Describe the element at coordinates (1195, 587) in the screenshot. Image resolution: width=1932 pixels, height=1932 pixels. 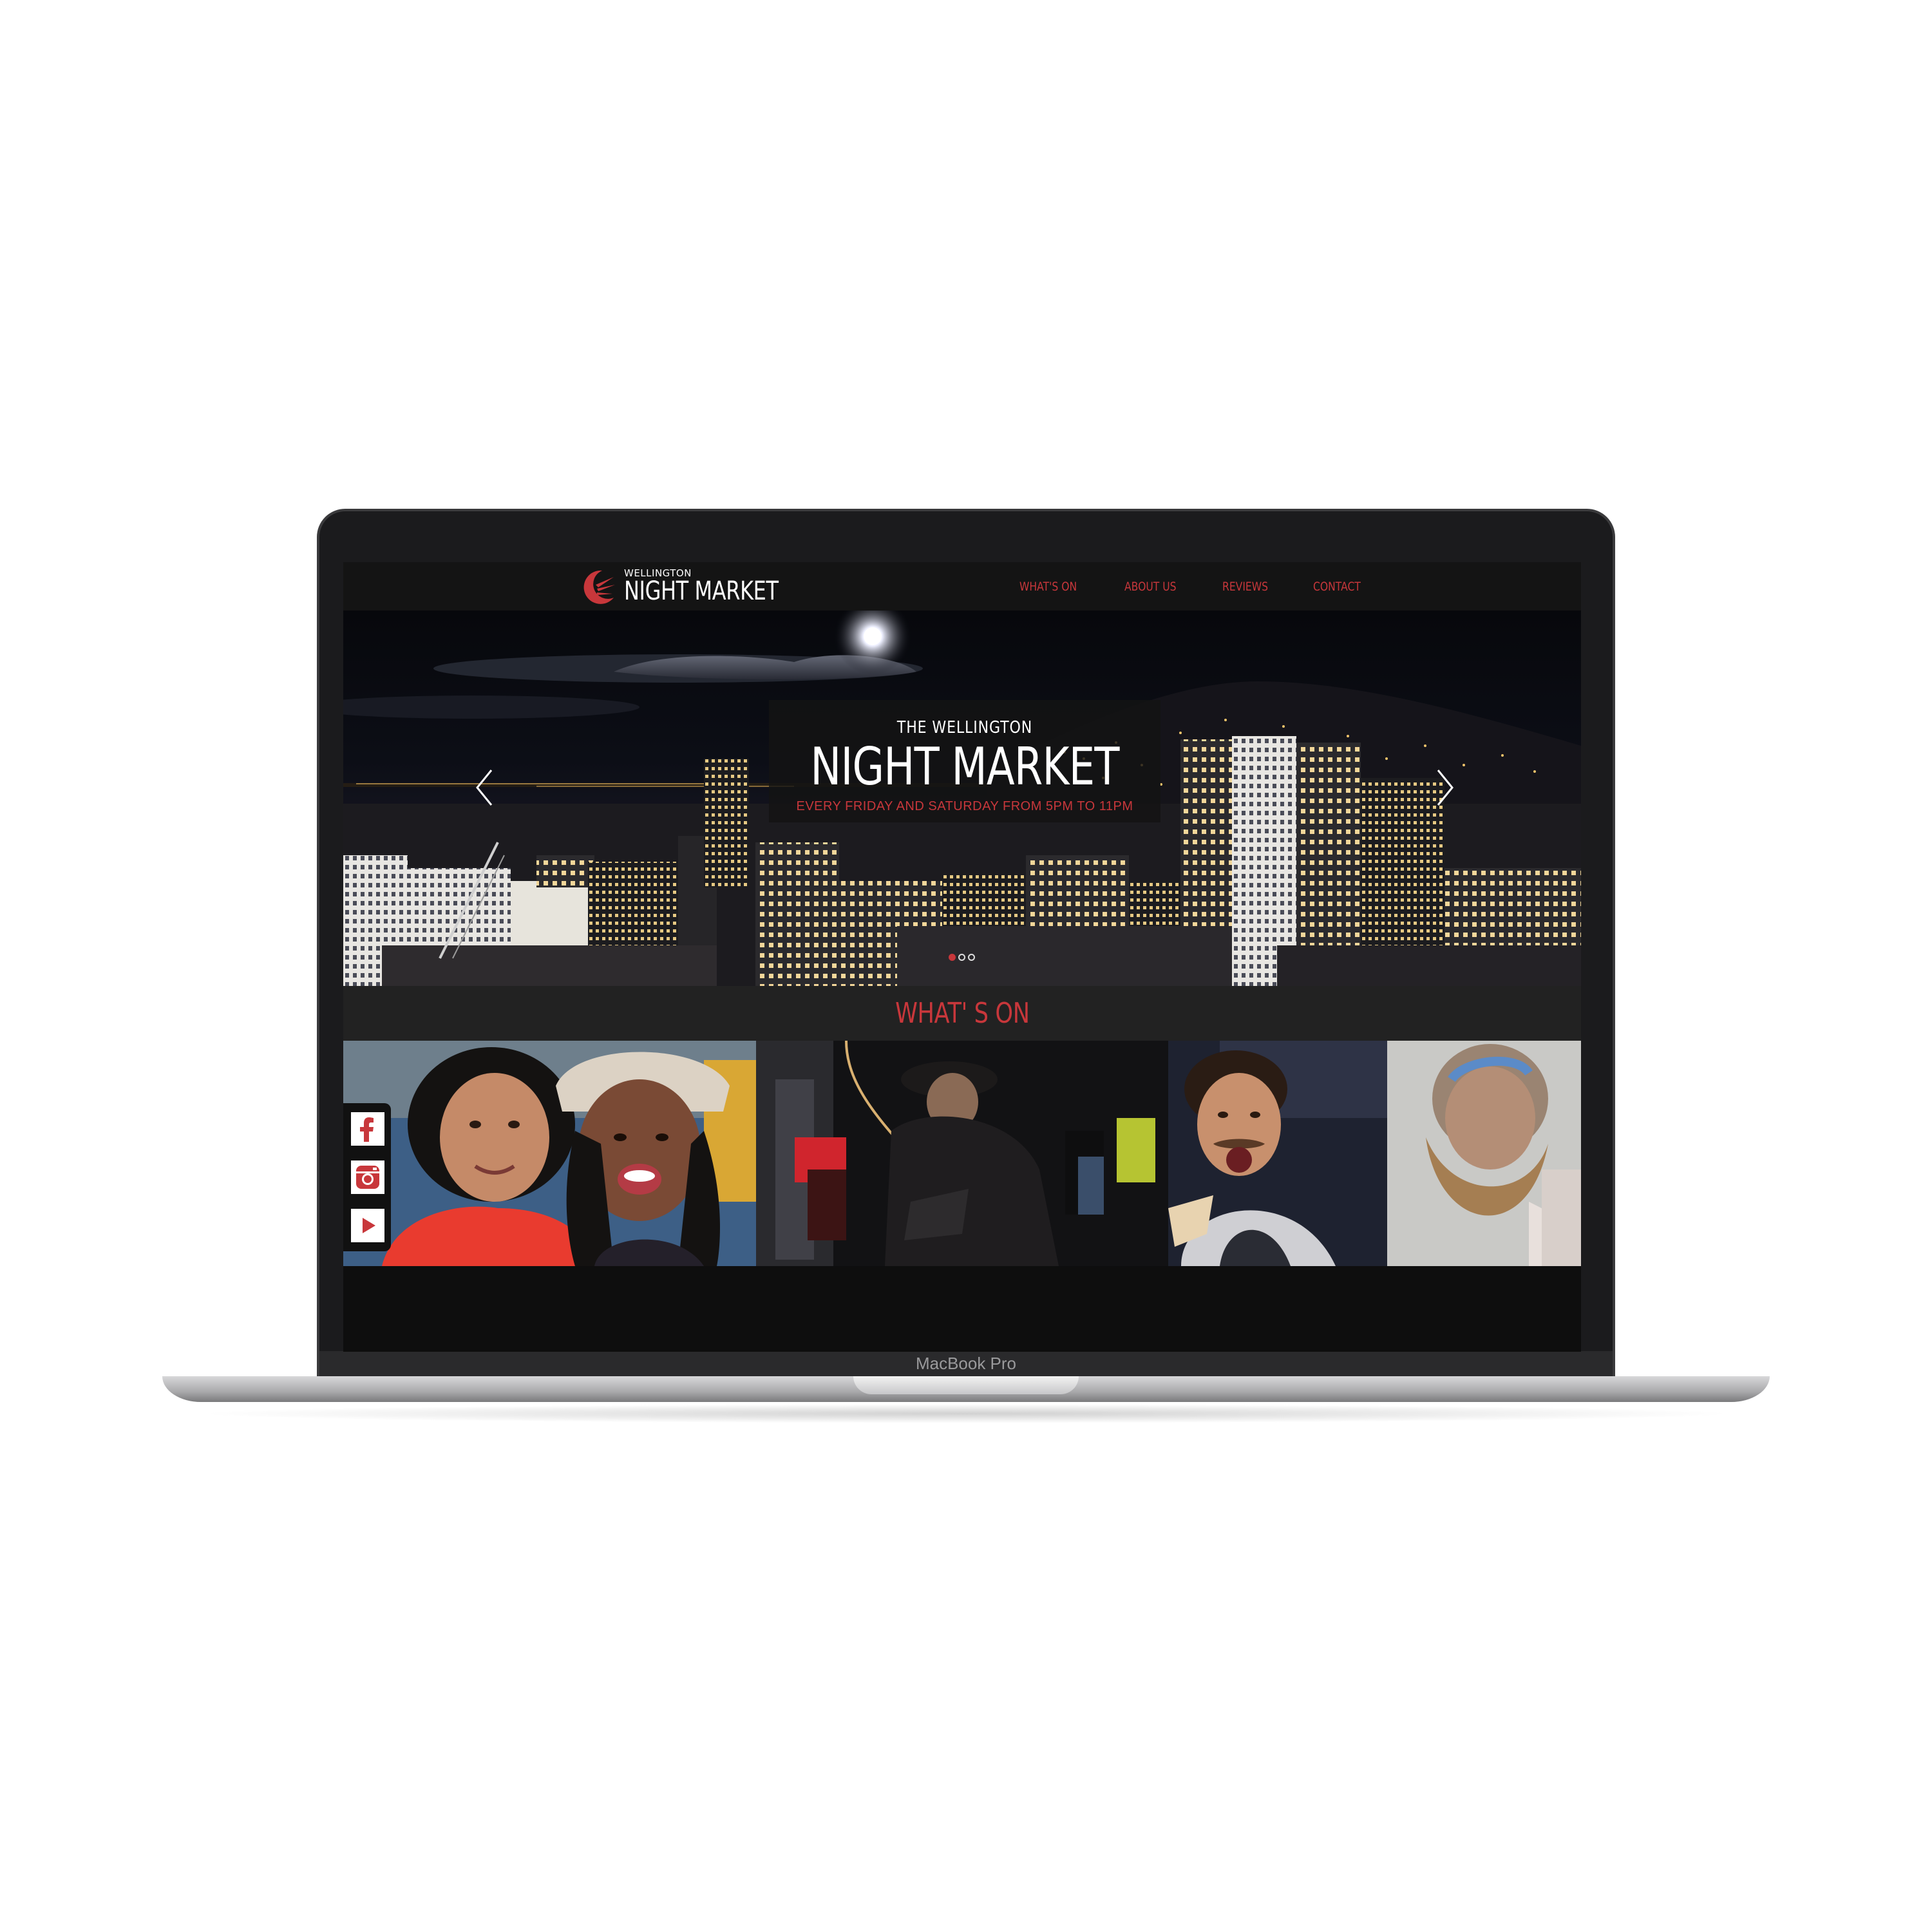
I see `main-nav: WHAT'S ON ABOUT US REVIEWS CONTACT` at that location.